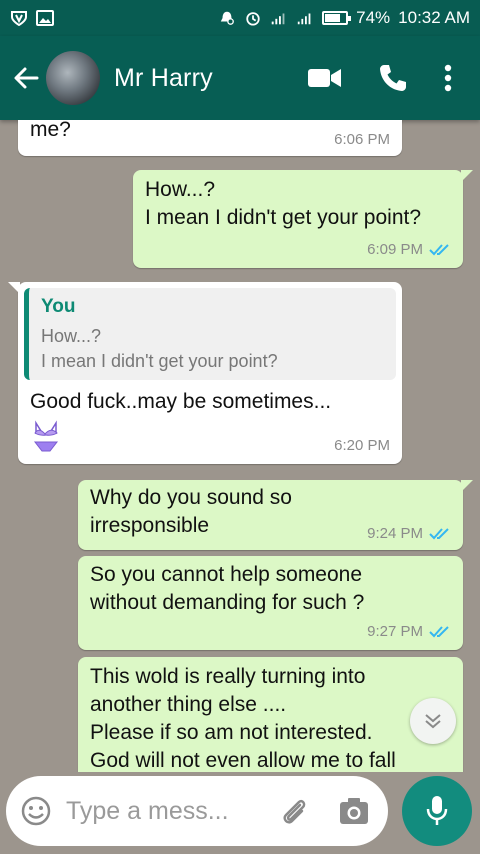 The width and height of the screenshot is (480, 854). Describe the element at coordinates (448, 78) in the screenshot. I see `more-vert-icon` at that location.